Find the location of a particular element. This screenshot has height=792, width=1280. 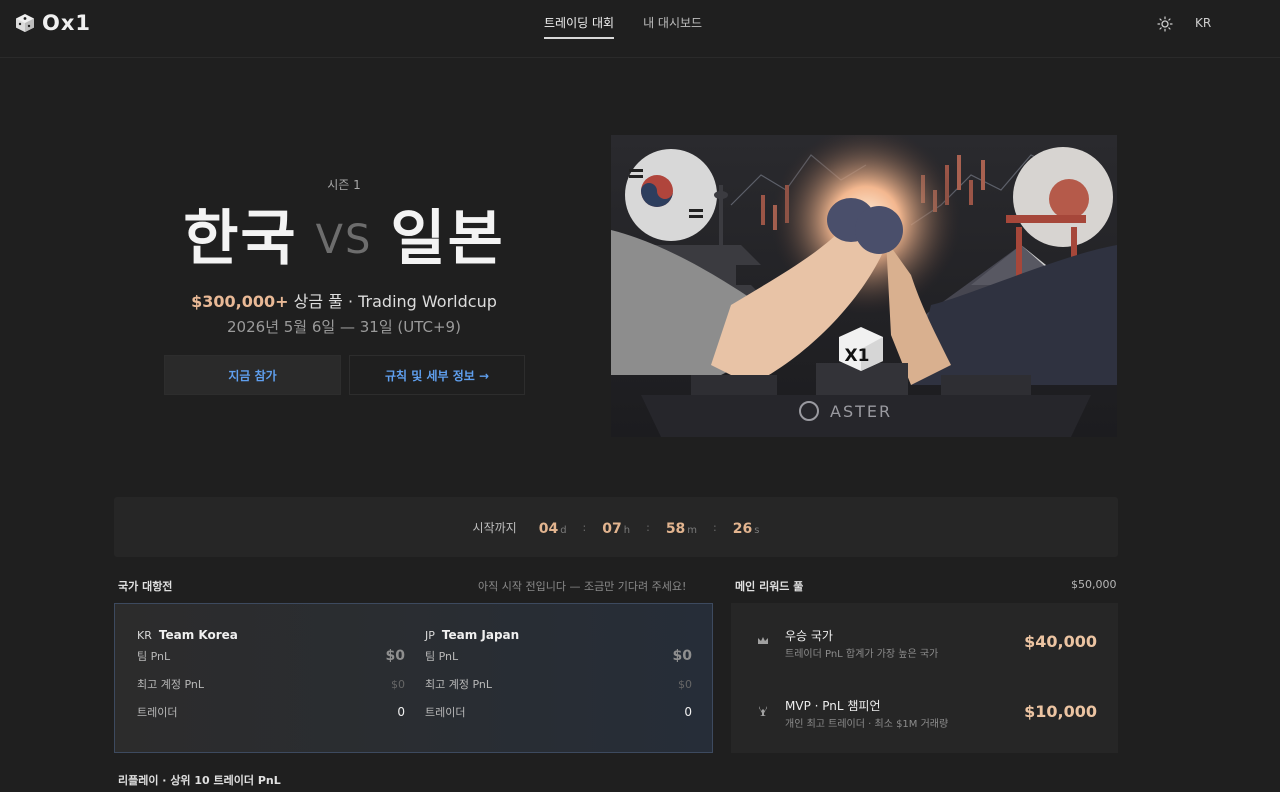

logo: Ox1 is located at coordinates (52, 23).